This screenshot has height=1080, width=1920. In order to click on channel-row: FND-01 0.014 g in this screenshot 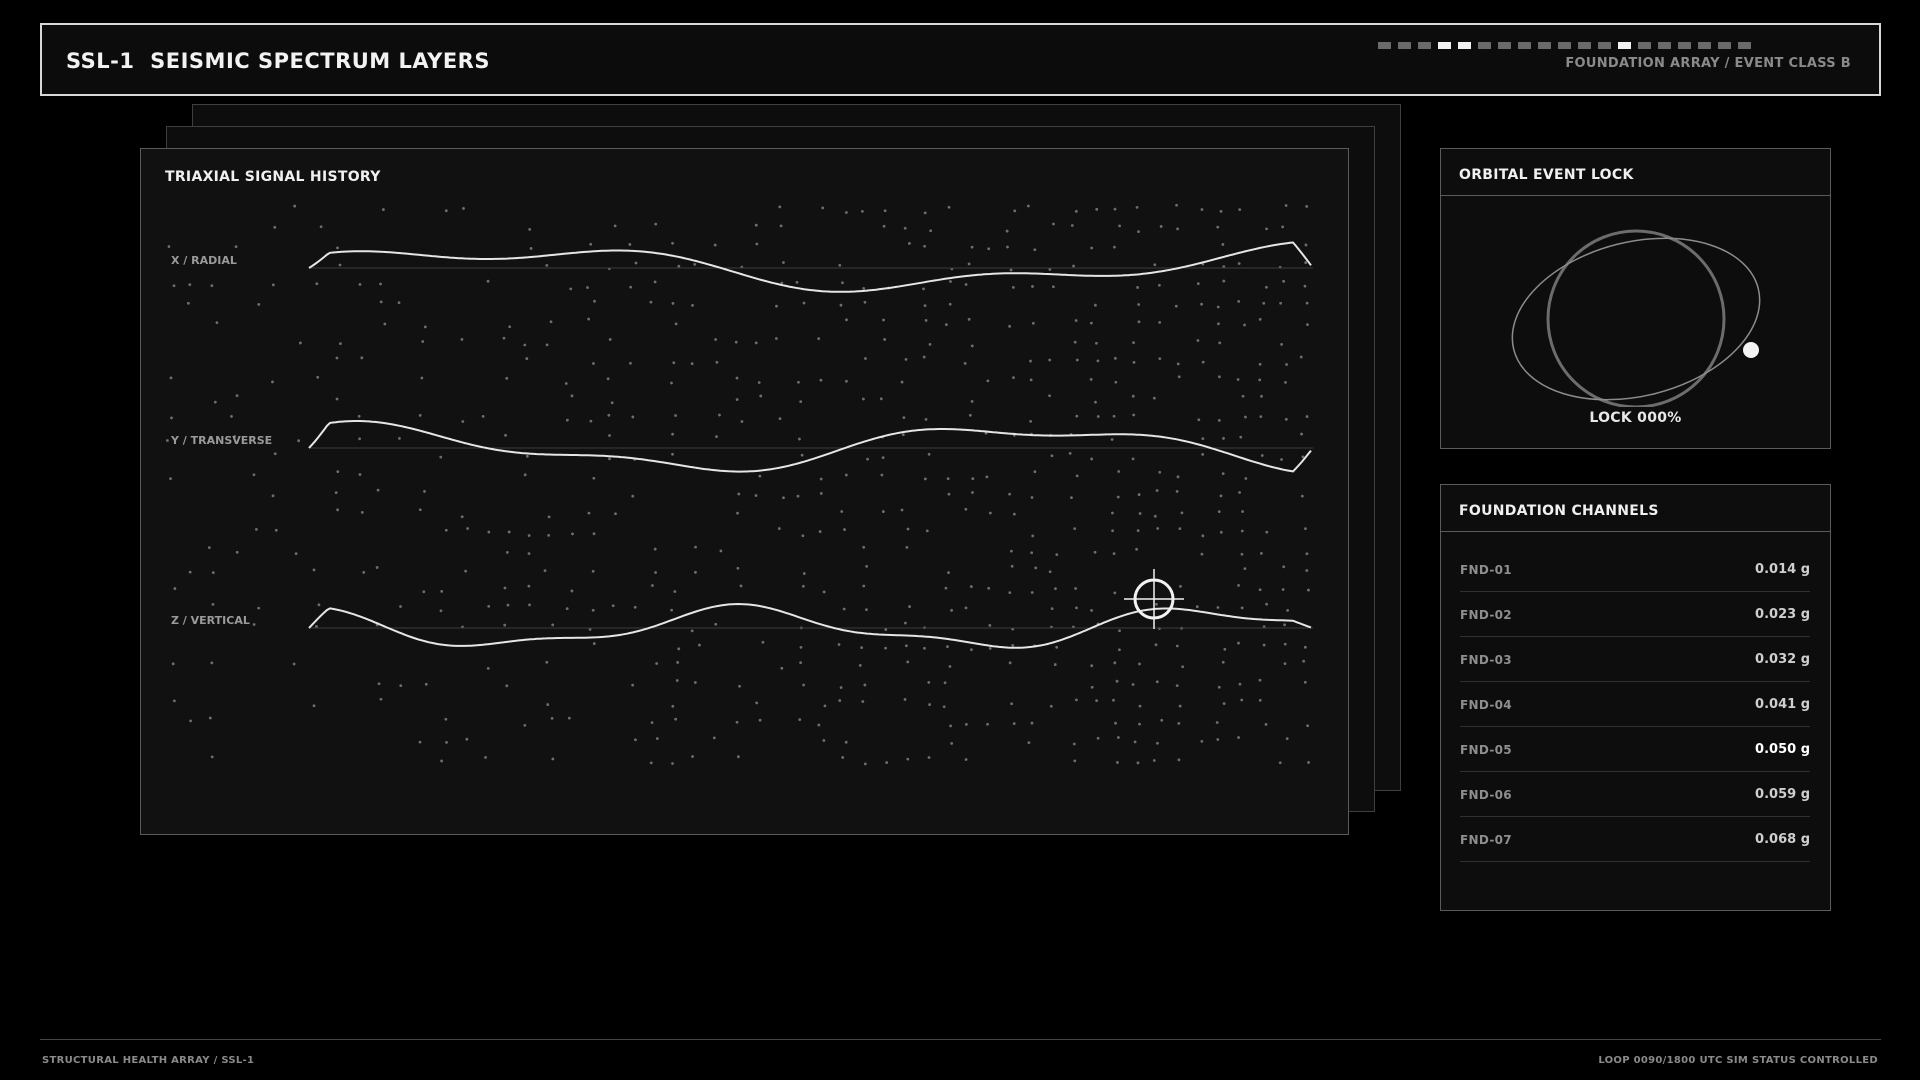, I will do `click(1635, 570)`.